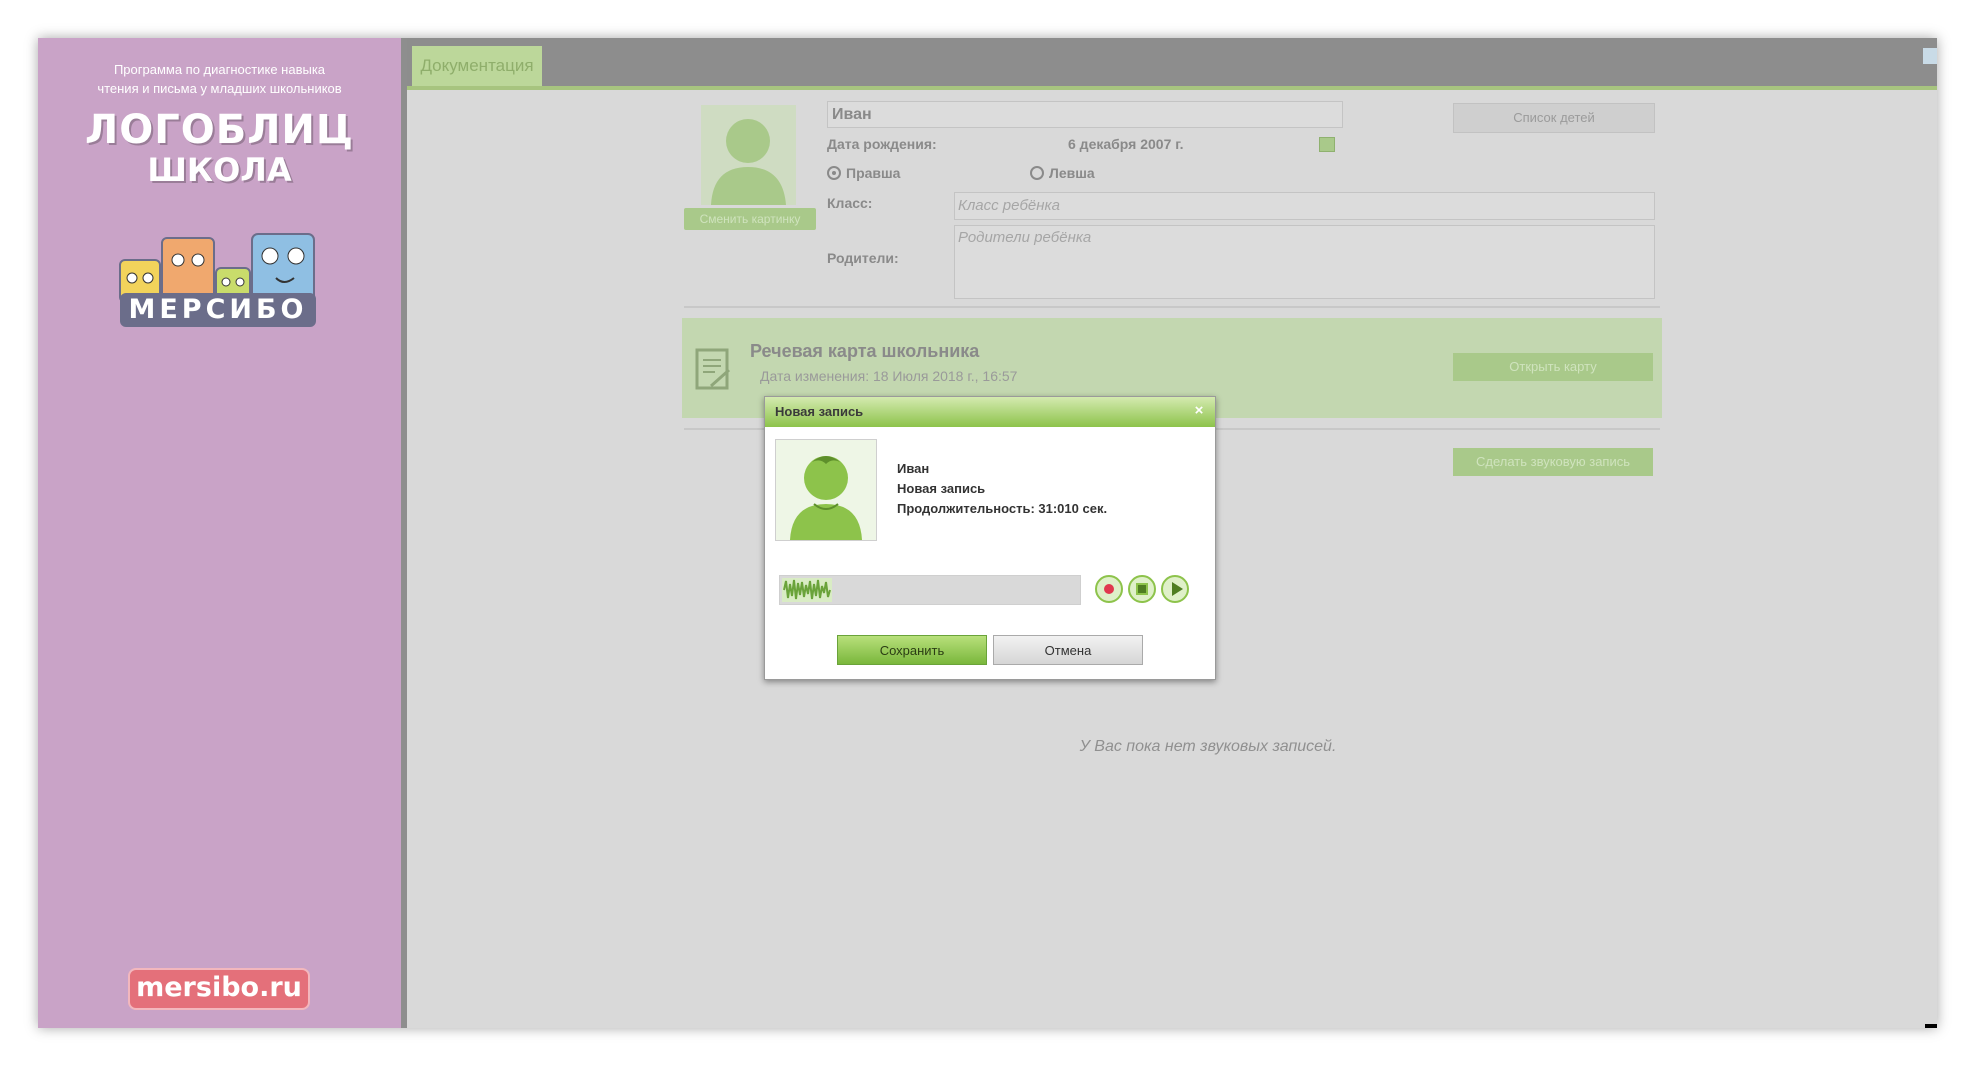 This screenshot has width=1975, height=1068. I want to click on document-icon, so click(712, 369).